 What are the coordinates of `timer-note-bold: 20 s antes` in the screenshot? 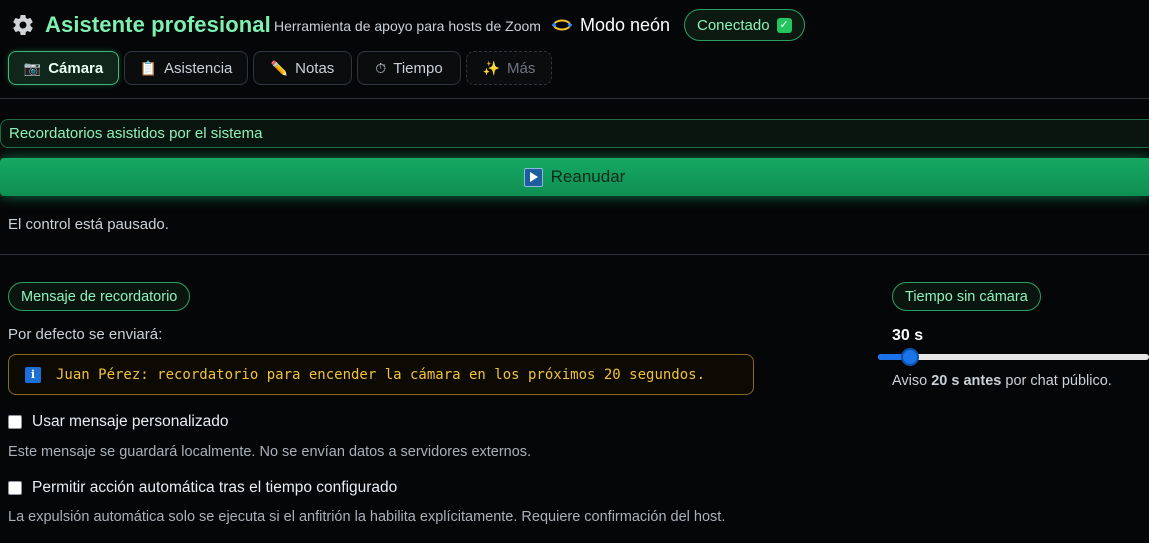 It's located at (966, 381).